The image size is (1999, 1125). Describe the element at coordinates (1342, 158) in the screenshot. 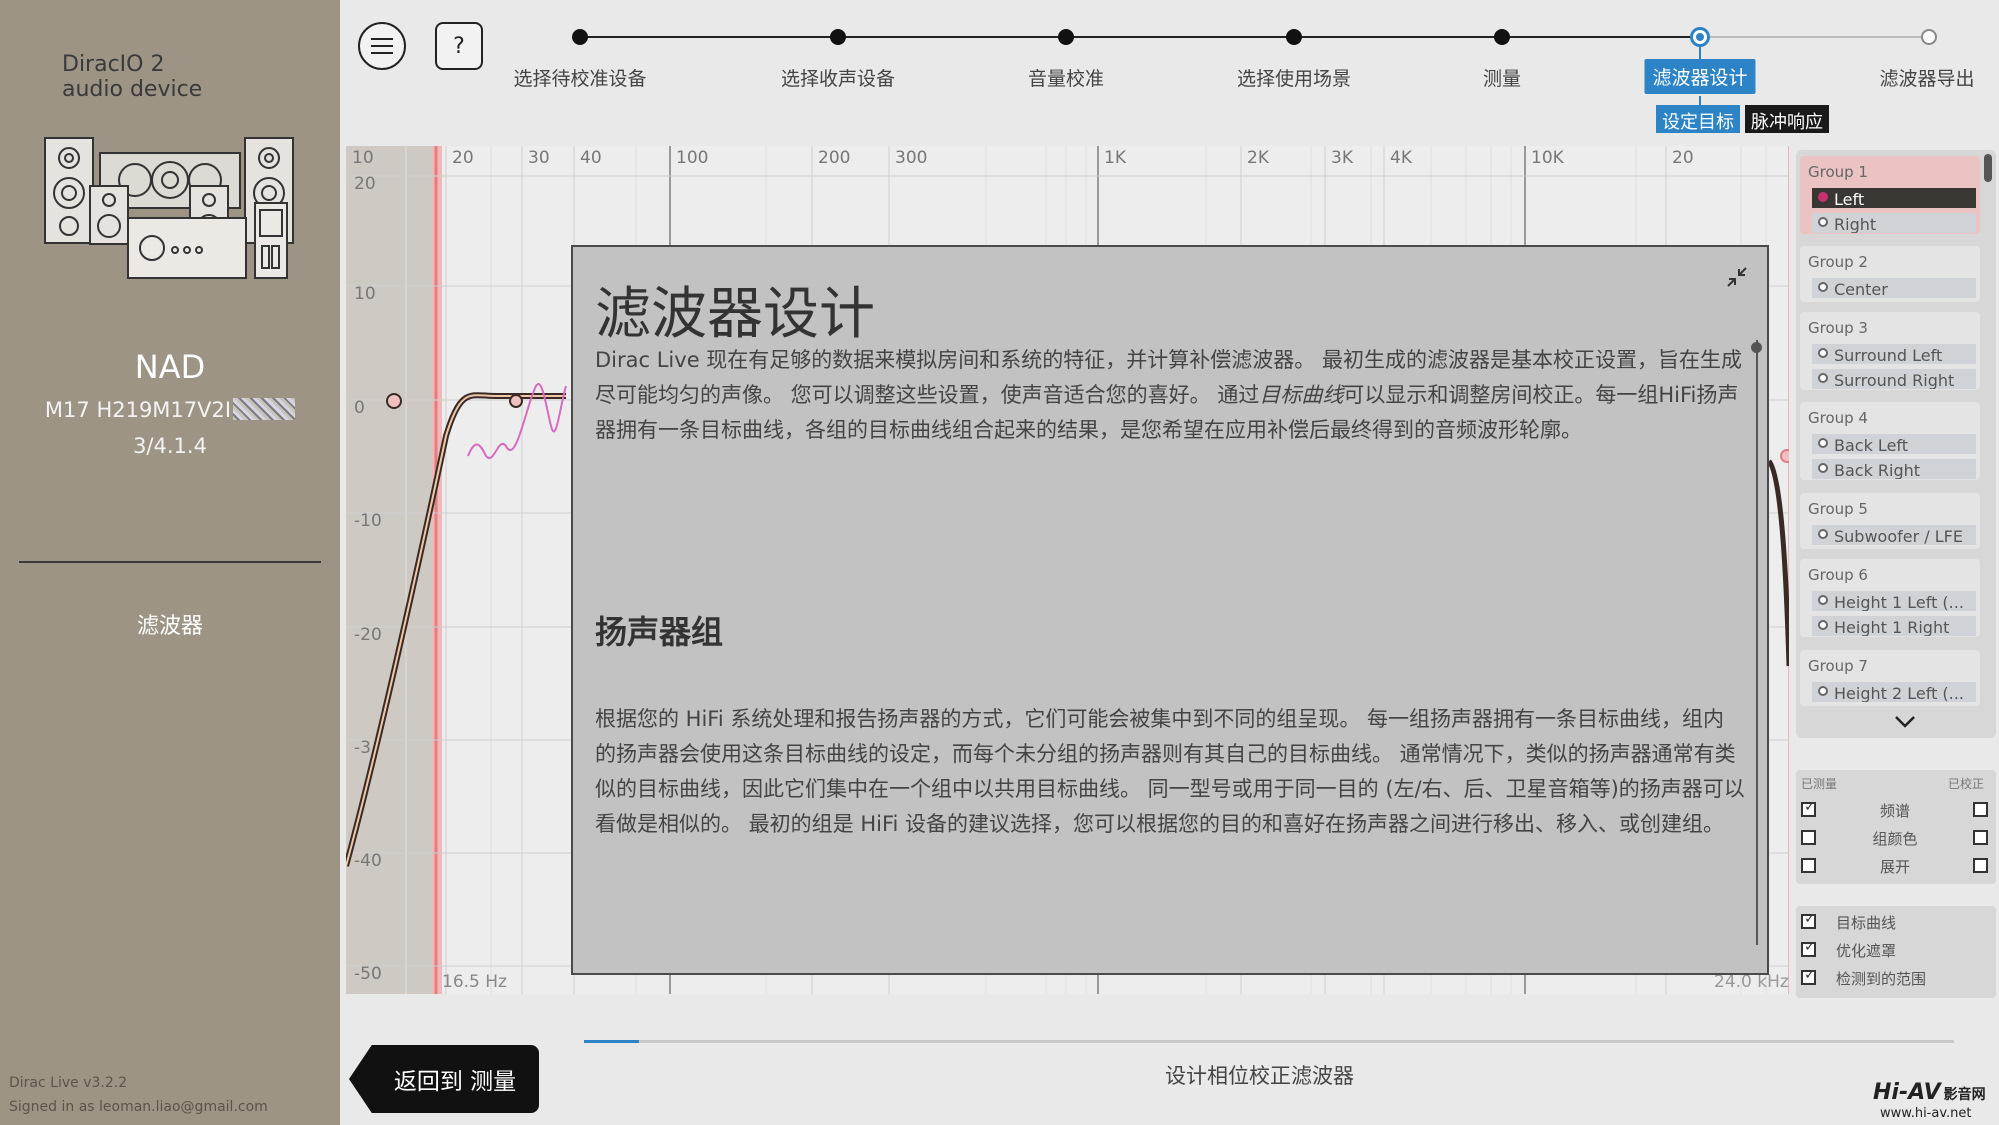

I see `x-tick-label: 3K` at that location.